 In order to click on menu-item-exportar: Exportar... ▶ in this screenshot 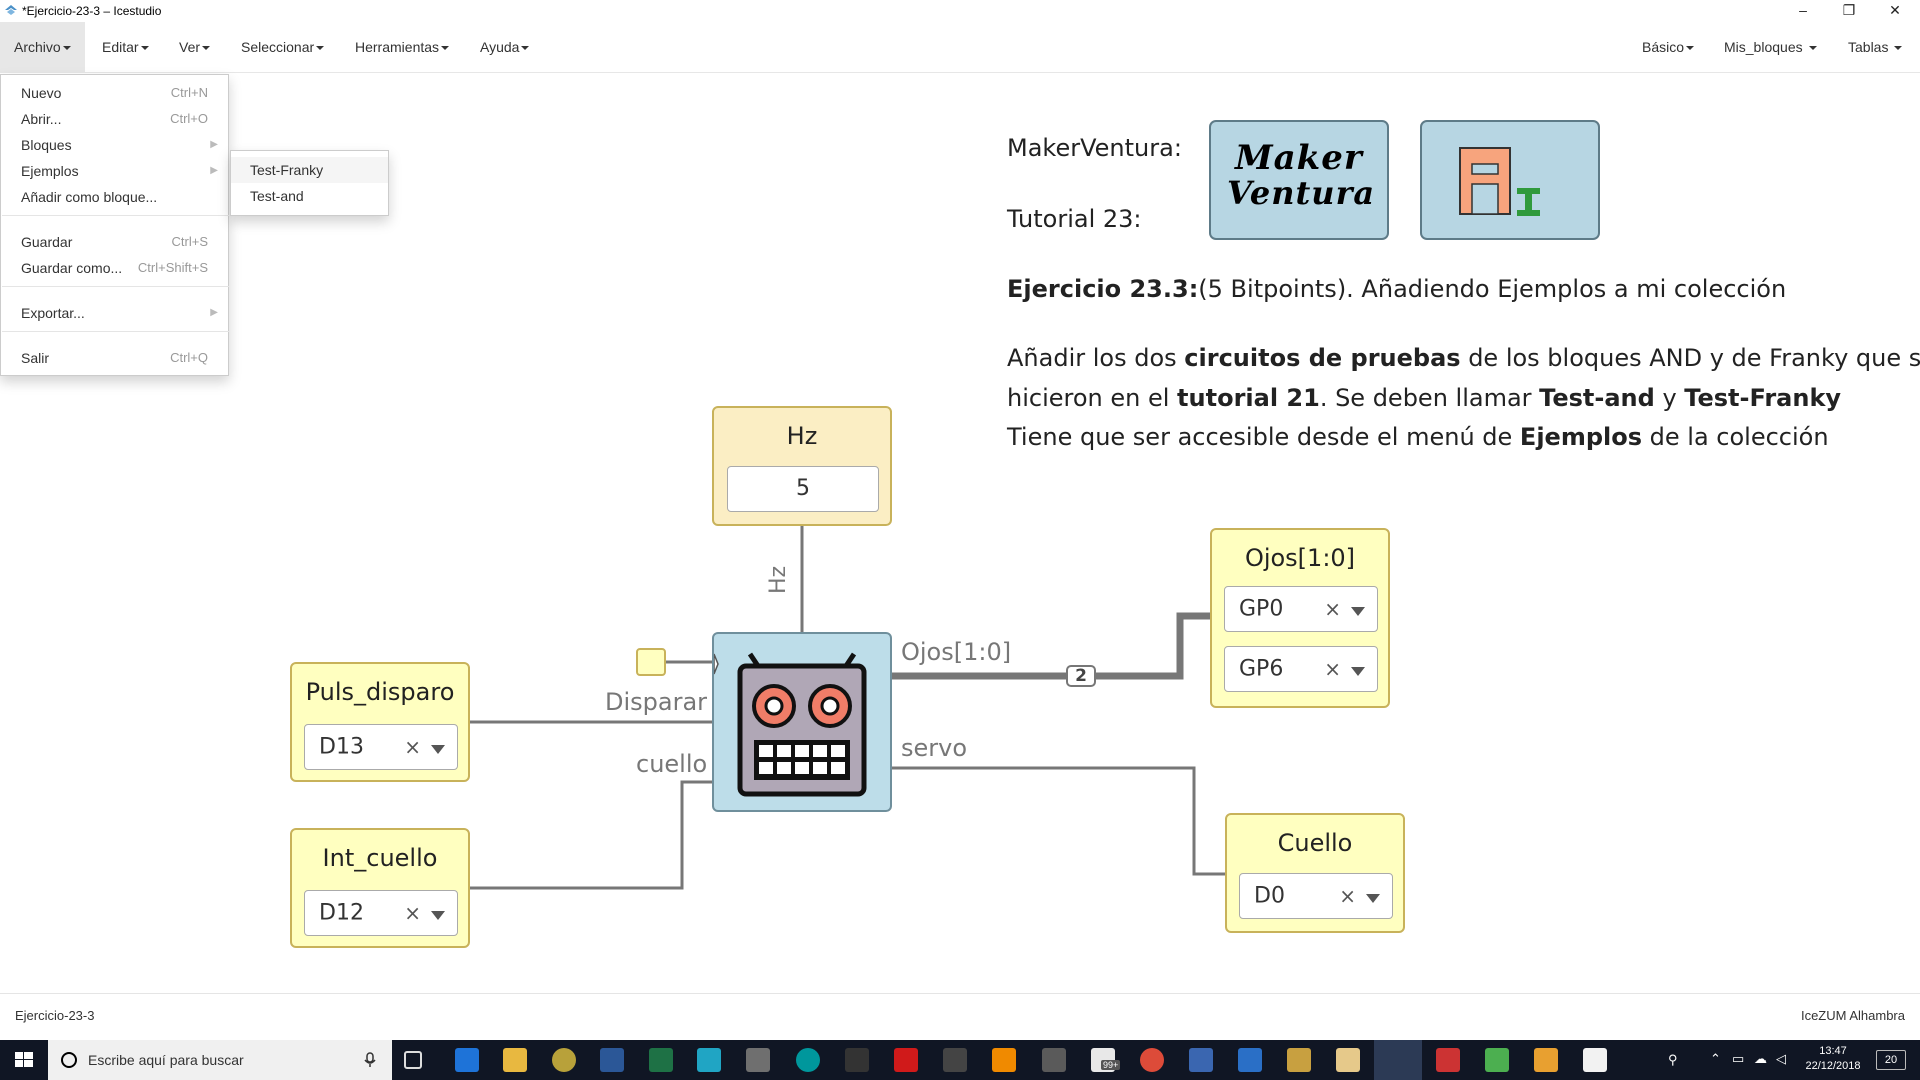, I will do `click(114, 313)`.